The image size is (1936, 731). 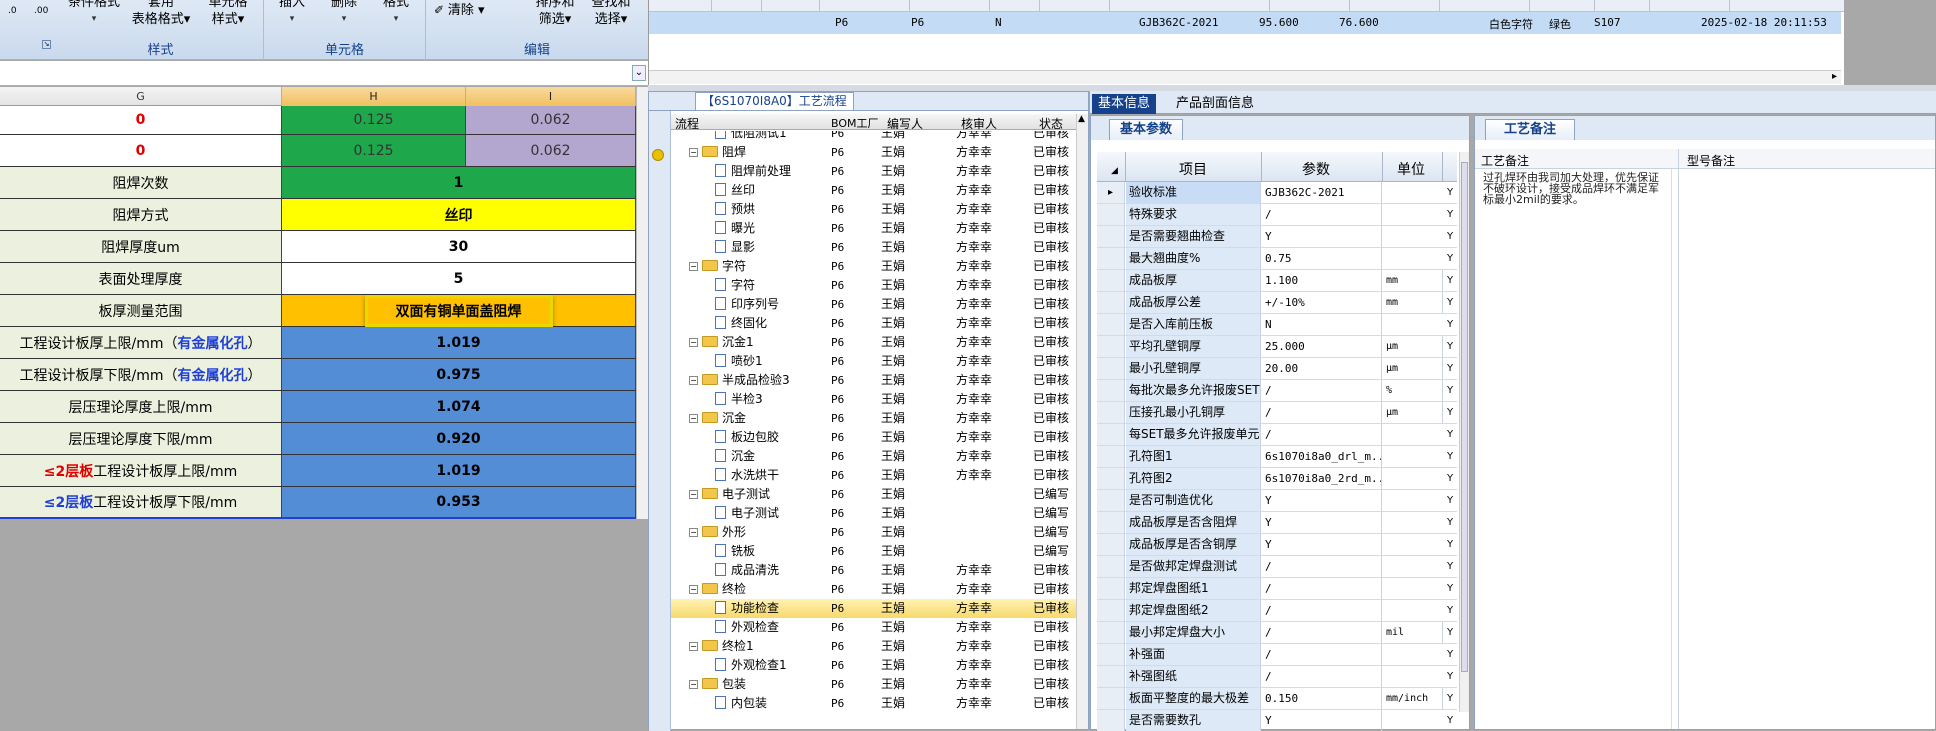 I want to click on param-row: 最小孔壁铜厚 20.00 μm Y, so click(x=1277, y=369).